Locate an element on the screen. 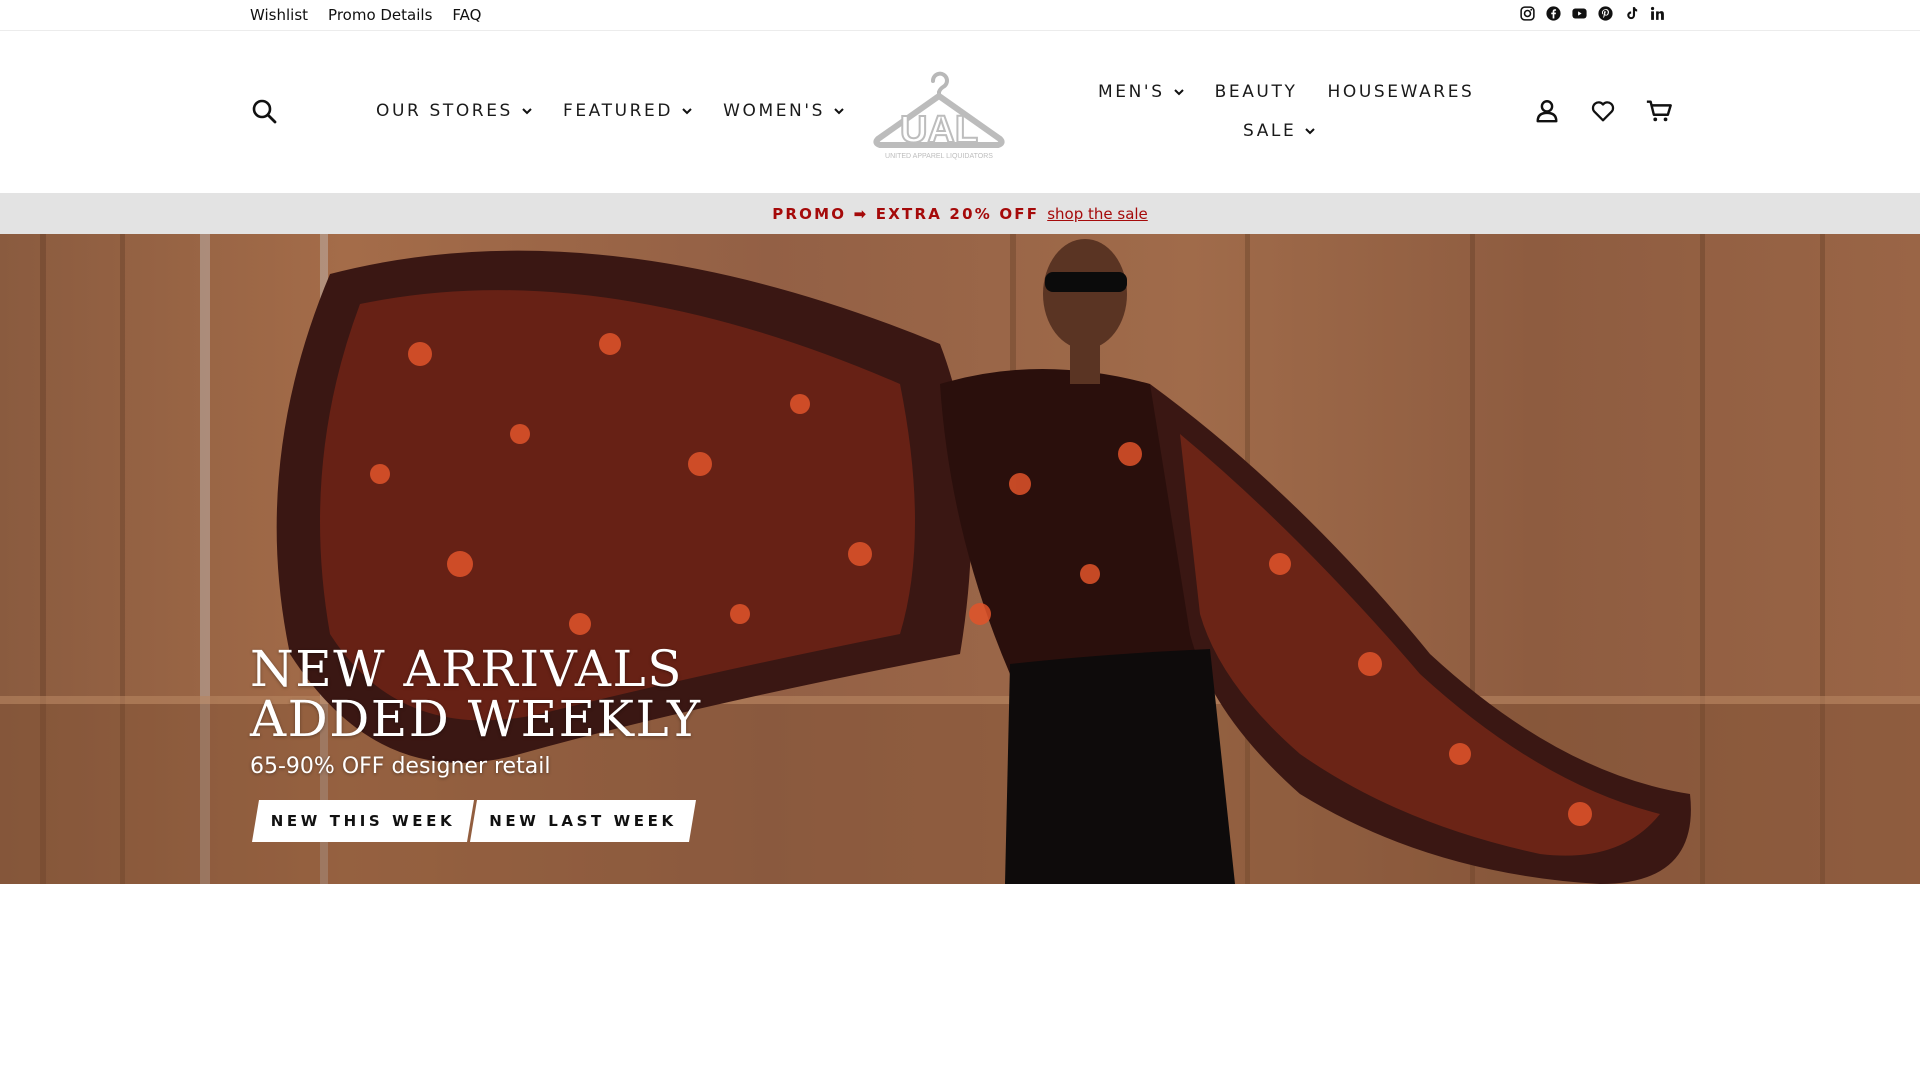  utility-links: Wishlist Promo Details FAQ is located at coordinates (365, 15).